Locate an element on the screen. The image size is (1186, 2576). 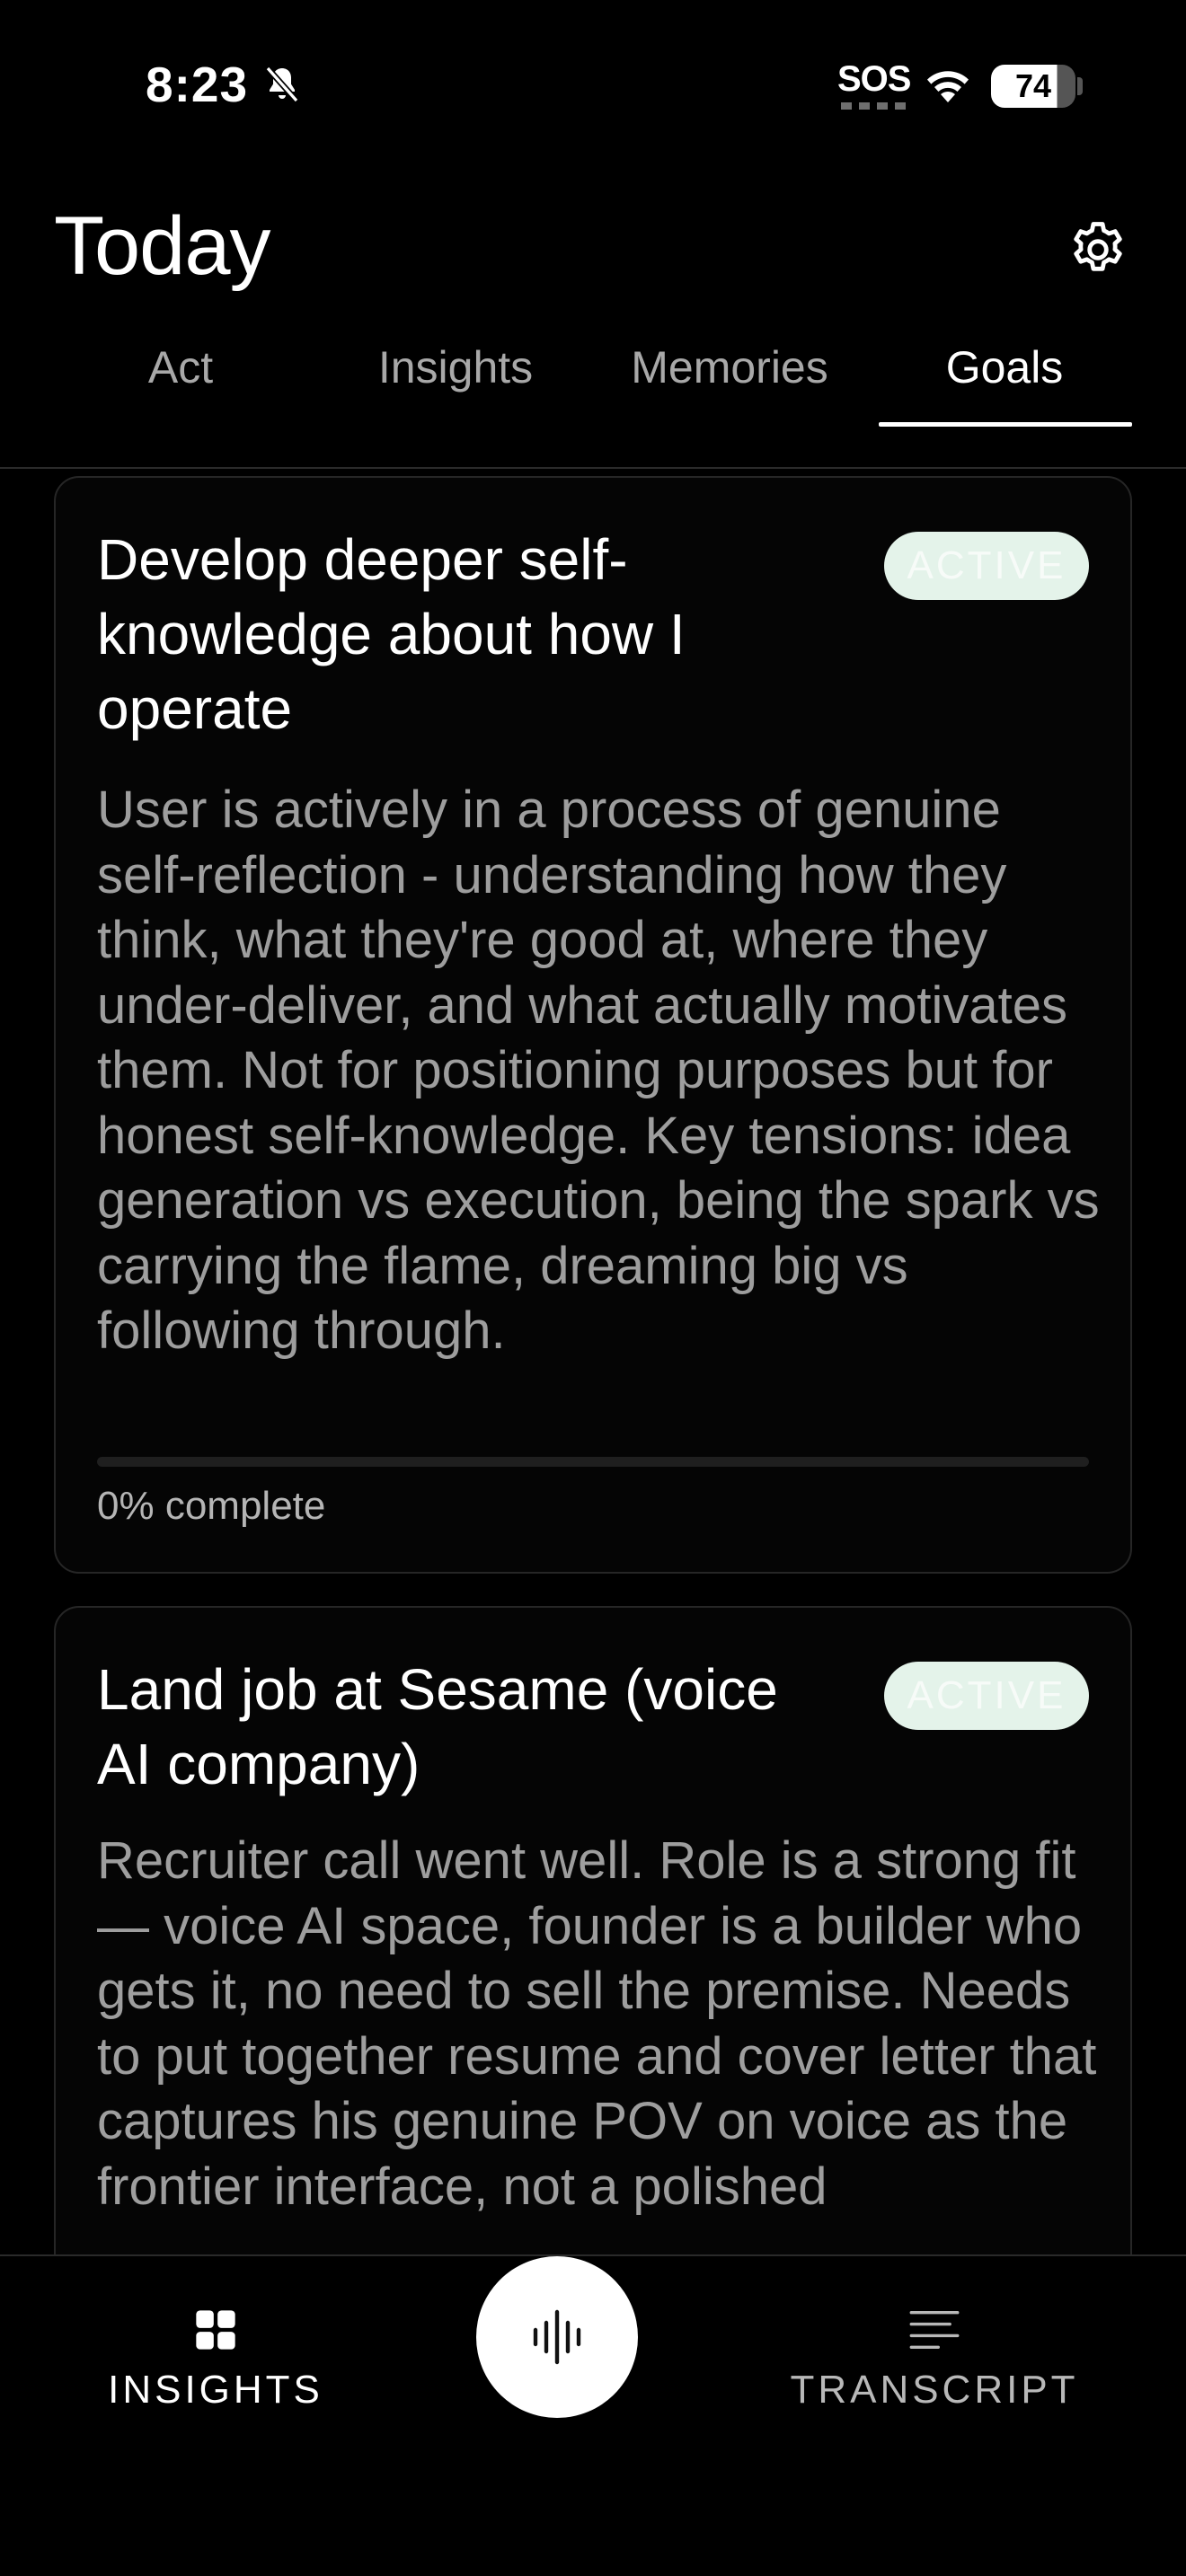
waveform-icon is located at coordinates (557, 2337).